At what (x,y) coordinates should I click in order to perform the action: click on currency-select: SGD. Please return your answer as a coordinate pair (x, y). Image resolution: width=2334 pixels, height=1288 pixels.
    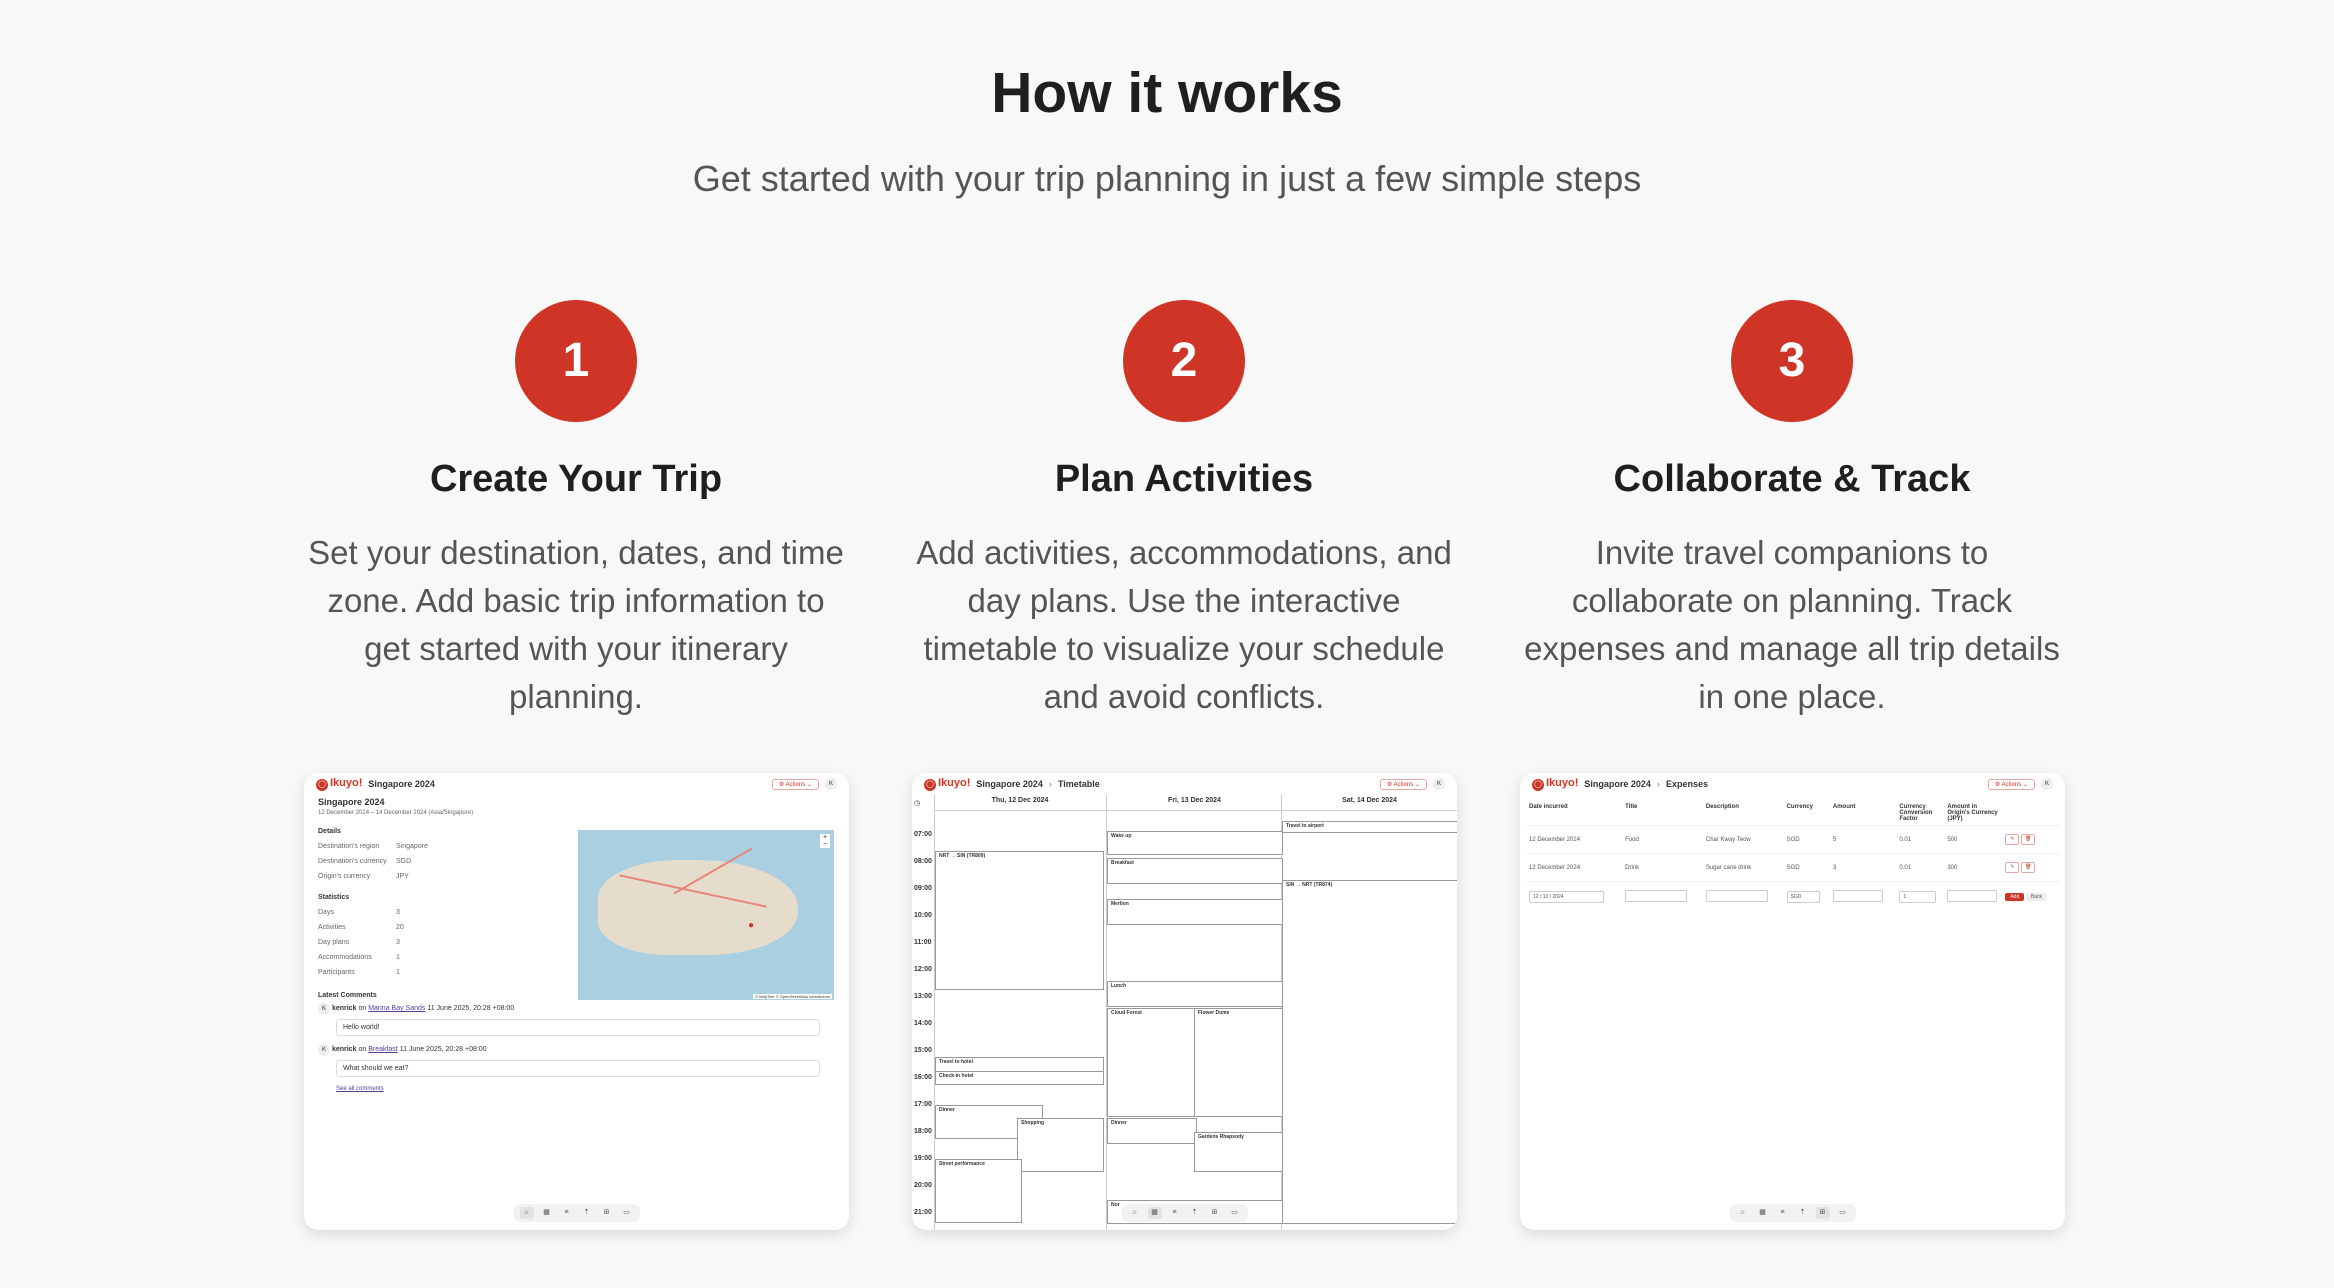
    Looking at the image, I should click on (1803, 897).